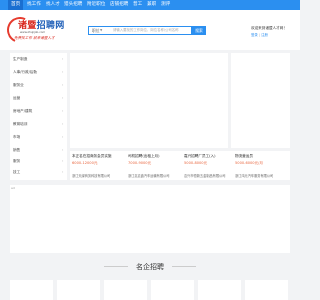 The width and height of the screenshot is (320, 300). Describe the element at coordinates (261, 165) in the screenshot. I see `job-card: 物流营运员 5000-6000元/月 浙江鸿元汽车服务有限公司` at that location.